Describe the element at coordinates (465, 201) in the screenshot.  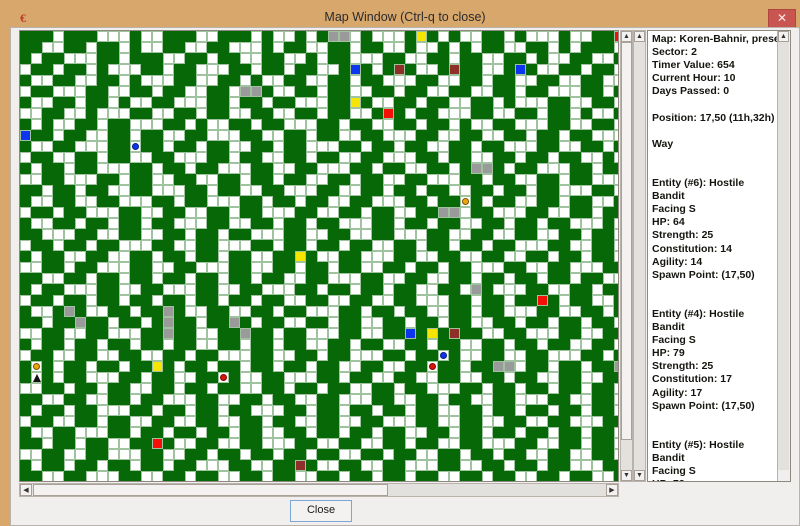
I see `npc-marker-orange-icon` at that location.